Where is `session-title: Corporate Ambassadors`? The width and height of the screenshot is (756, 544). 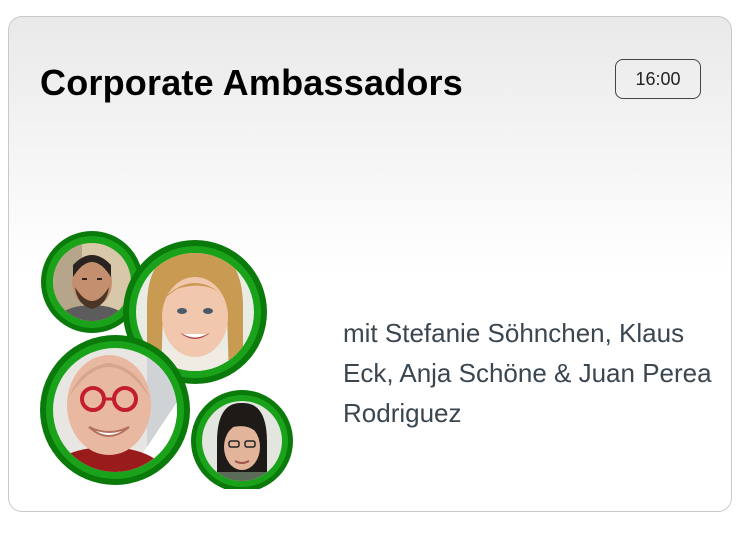 session-title: Corporate Ambassadors is located at coordinates (251, 82).